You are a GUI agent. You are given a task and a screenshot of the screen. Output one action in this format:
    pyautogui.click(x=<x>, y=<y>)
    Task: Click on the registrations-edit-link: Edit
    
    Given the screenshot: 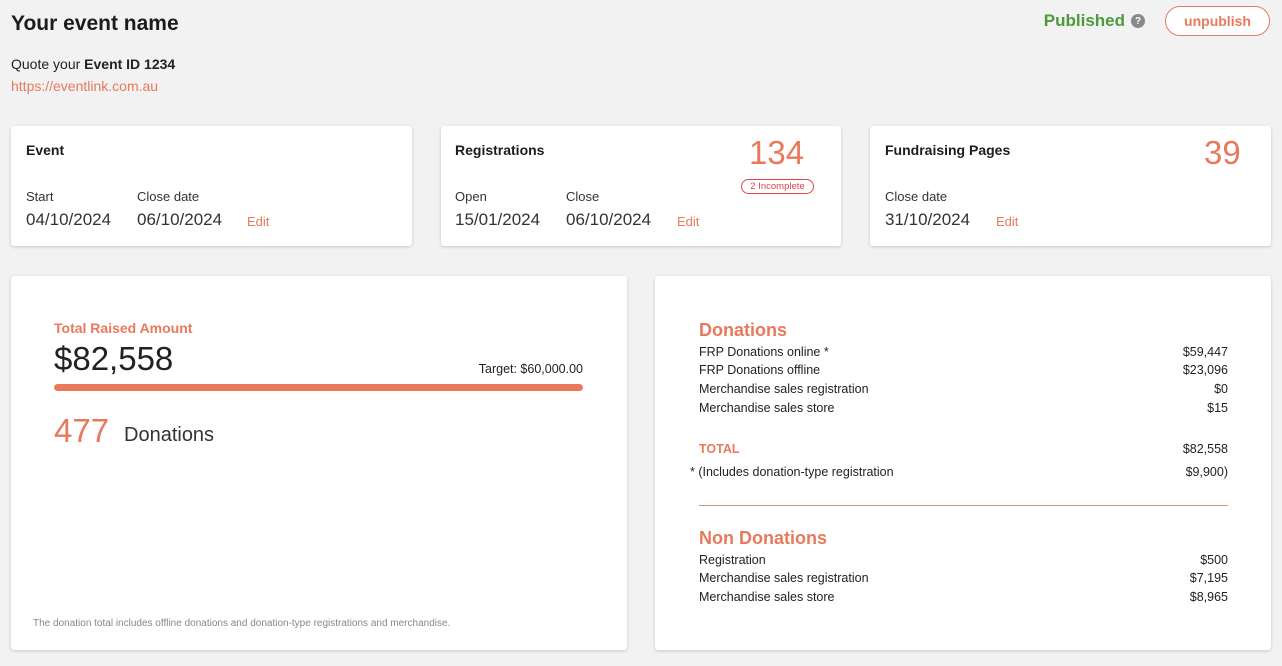 What is the action you would take?
    pyautogui.click(x=688, y=221)
    